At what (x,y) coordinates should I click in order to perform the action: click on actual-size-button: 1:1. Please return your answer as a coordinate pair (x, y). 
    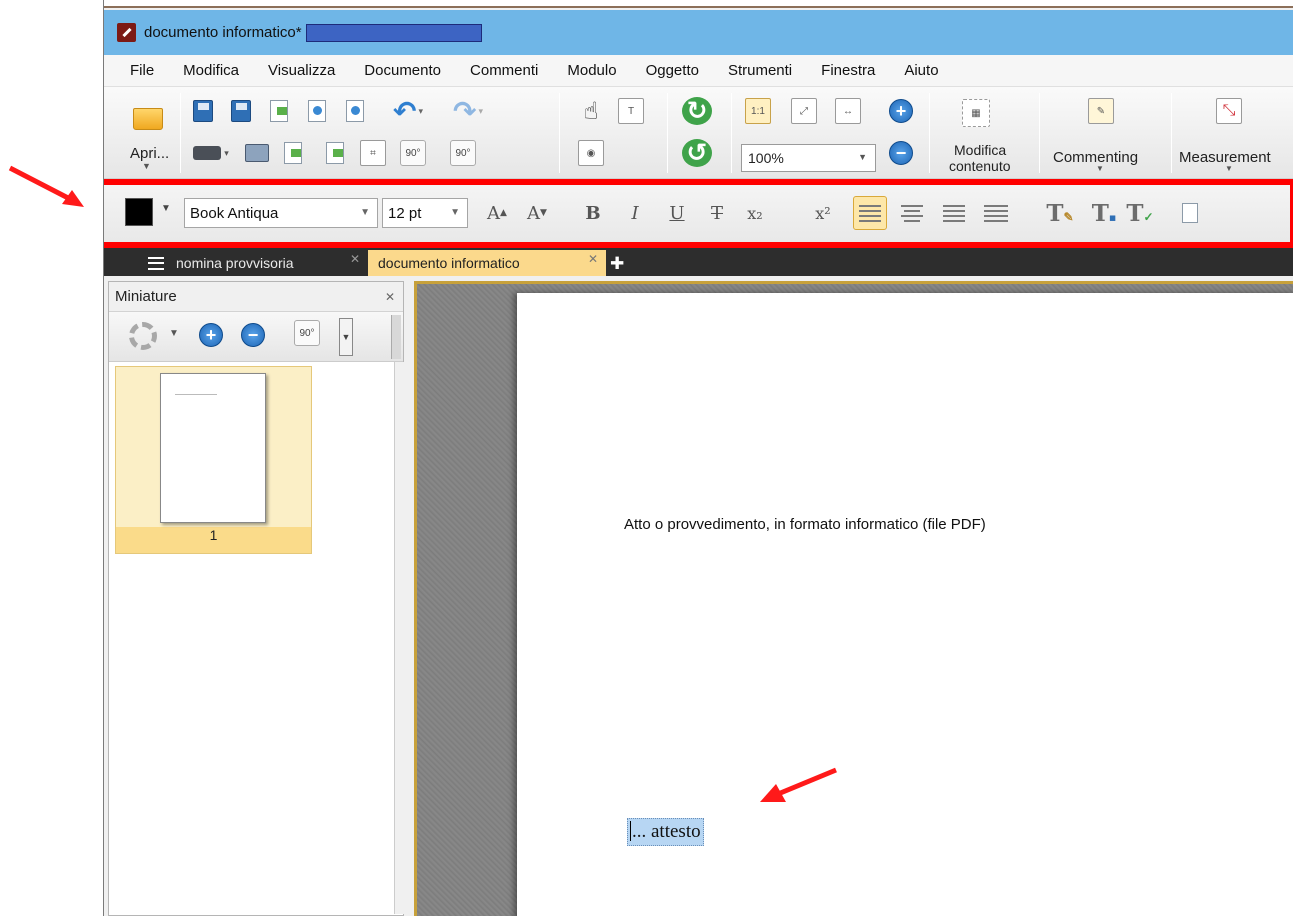
    Looking at the image, I should click on (758, 111).